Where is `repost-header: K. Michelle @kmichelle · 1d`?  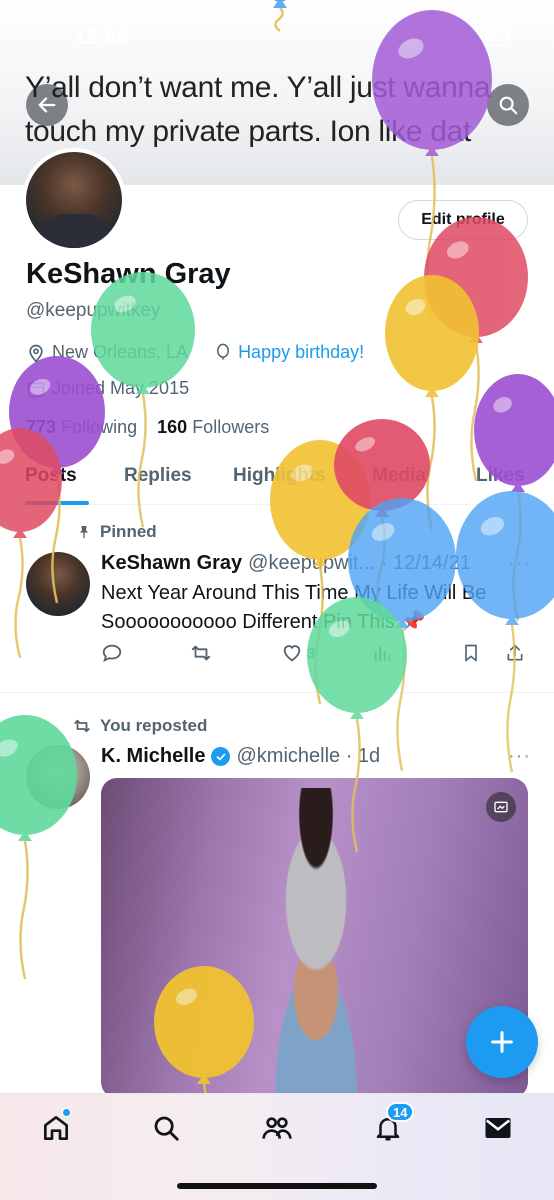
repost-header: K. Michelle @kmichelle · 1d is located at coordinates (240, 756).